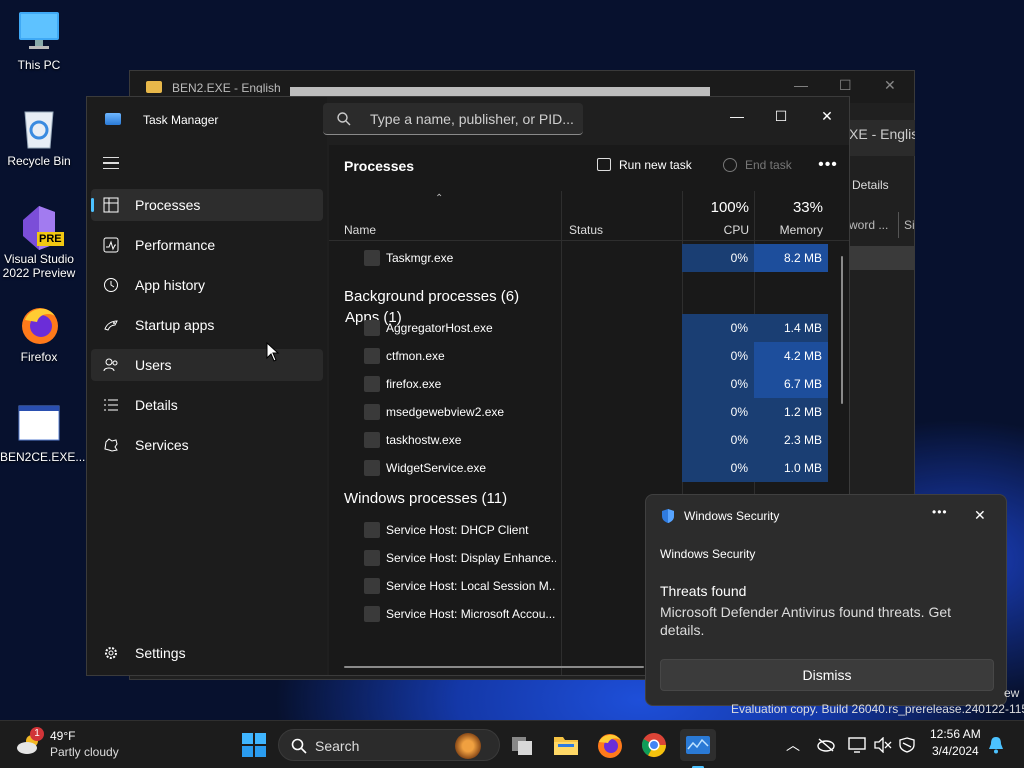 Image resolution: width=1024 pixels, height=768 pixels. Describe the element at coordinates (791, 412) in the screenshot. I see `process-memory: 1.2 MB` at that location.